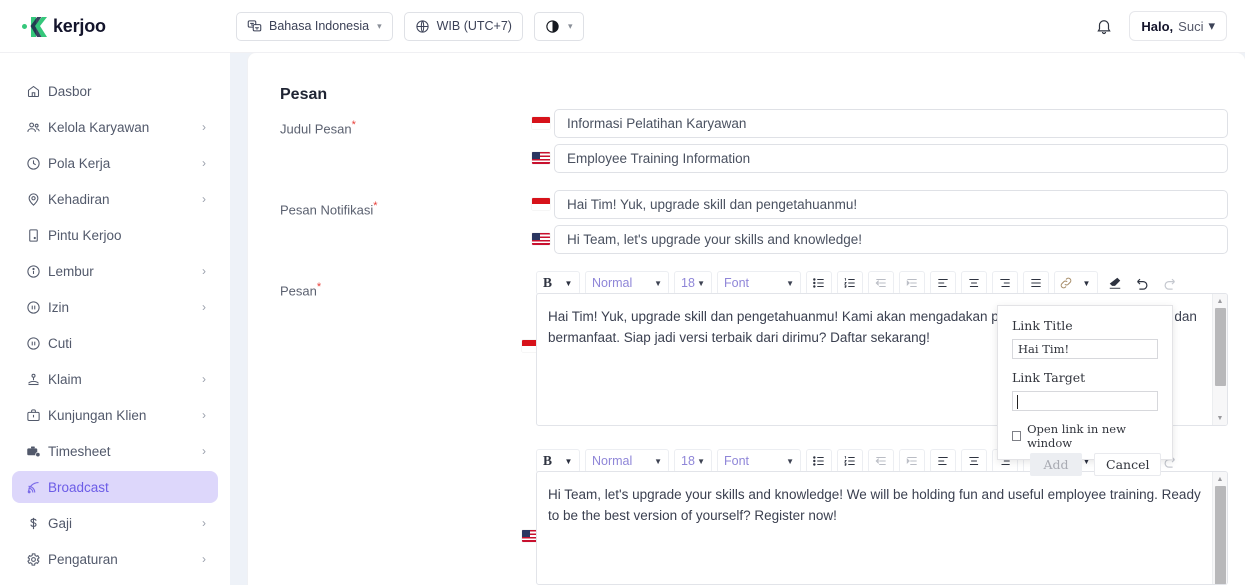 The width and height of the screenshot is (1245, 585). Describe the element at coordinates (1085, 436) in the screenshot. I see `open-in-new-window-checkbox: Open link in new window` at that location.